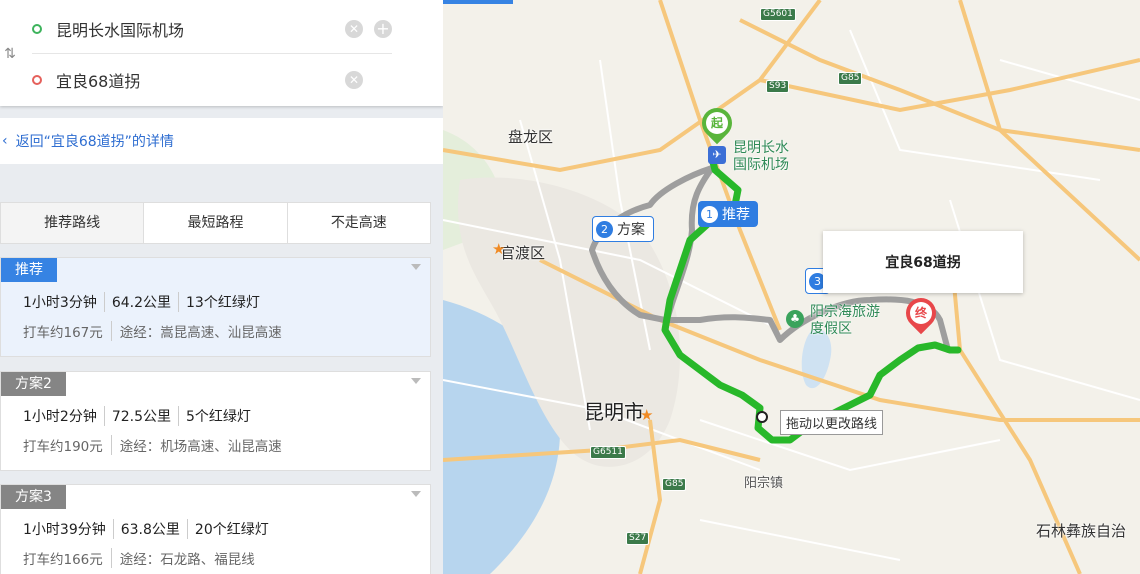 This screenshot has height=574, width=1140. What do you see at coordinates (73, 223) in the screenshot?
I see `tab-recommended: 推荐路线` at bounding box center [73, 223].